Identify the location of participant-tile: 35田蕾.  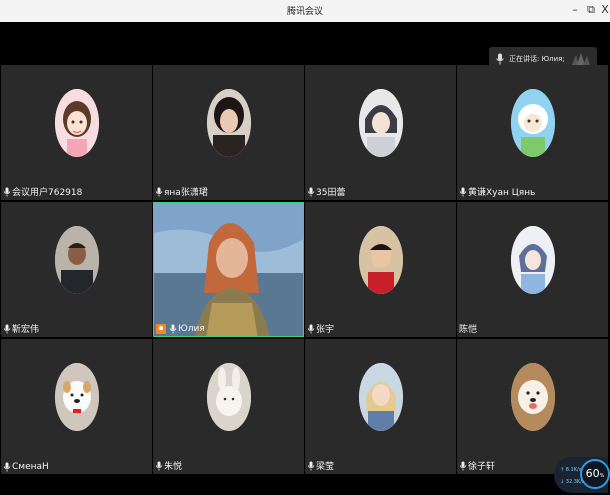
(380, 132).